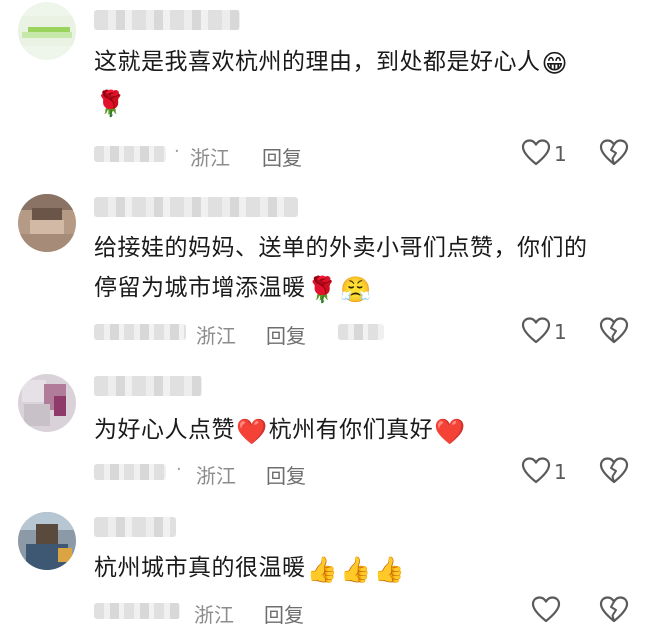 The height and width of the screenshot is (641, 647). Describe the element at coordinates (356, 289) in the screenshot. I see `angry-face-emoji-icon: 😤` at that location.